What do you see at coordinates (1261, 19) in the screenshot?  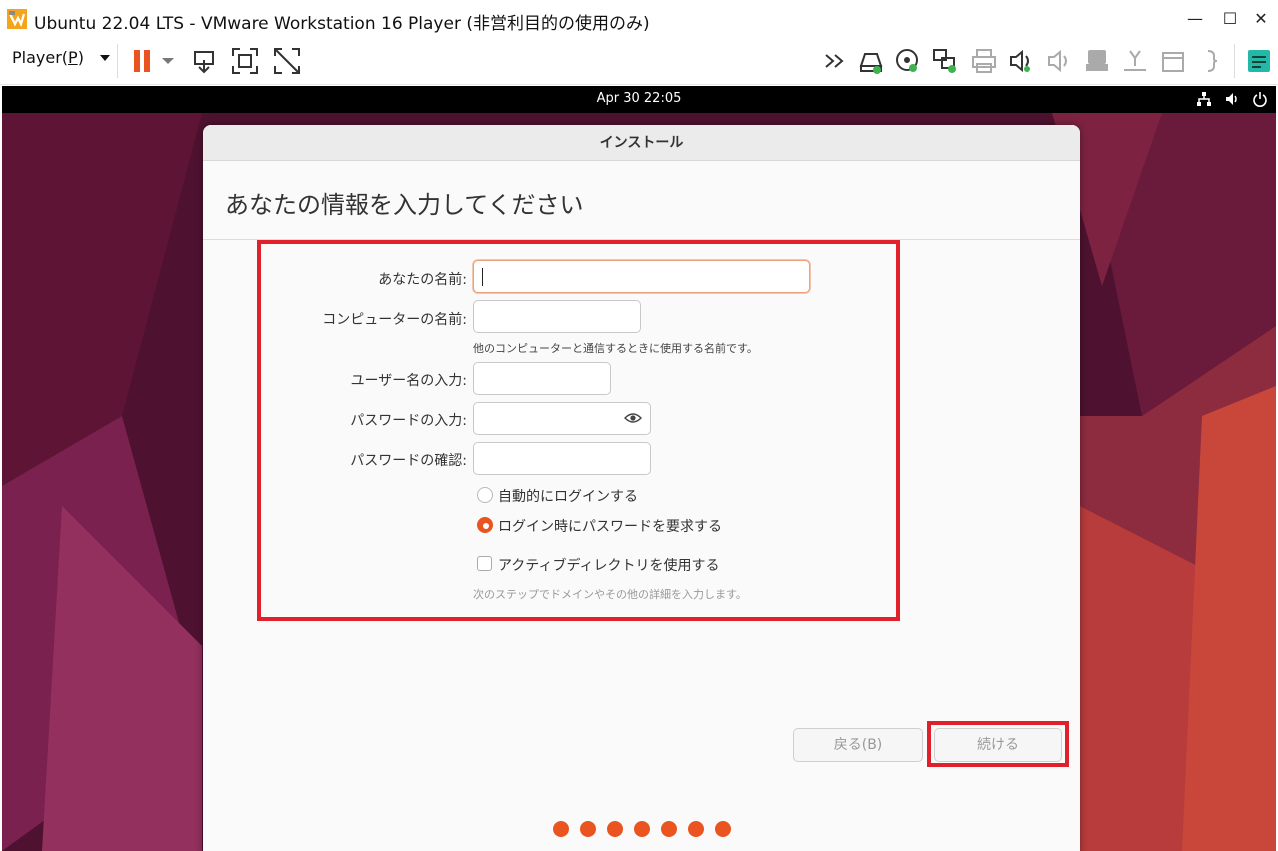 I see `close-button: ✕` at bounding box center [1261, 19].